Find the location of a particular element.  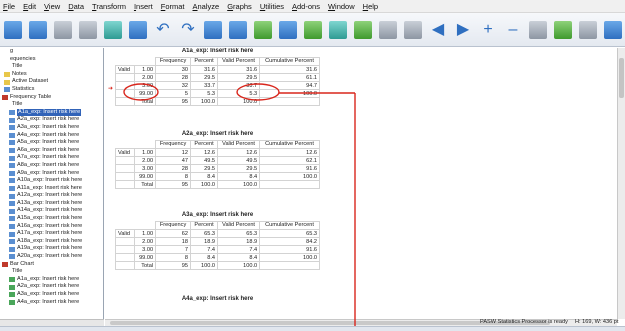

expand-icon: + is located at coordinates (488, 30).